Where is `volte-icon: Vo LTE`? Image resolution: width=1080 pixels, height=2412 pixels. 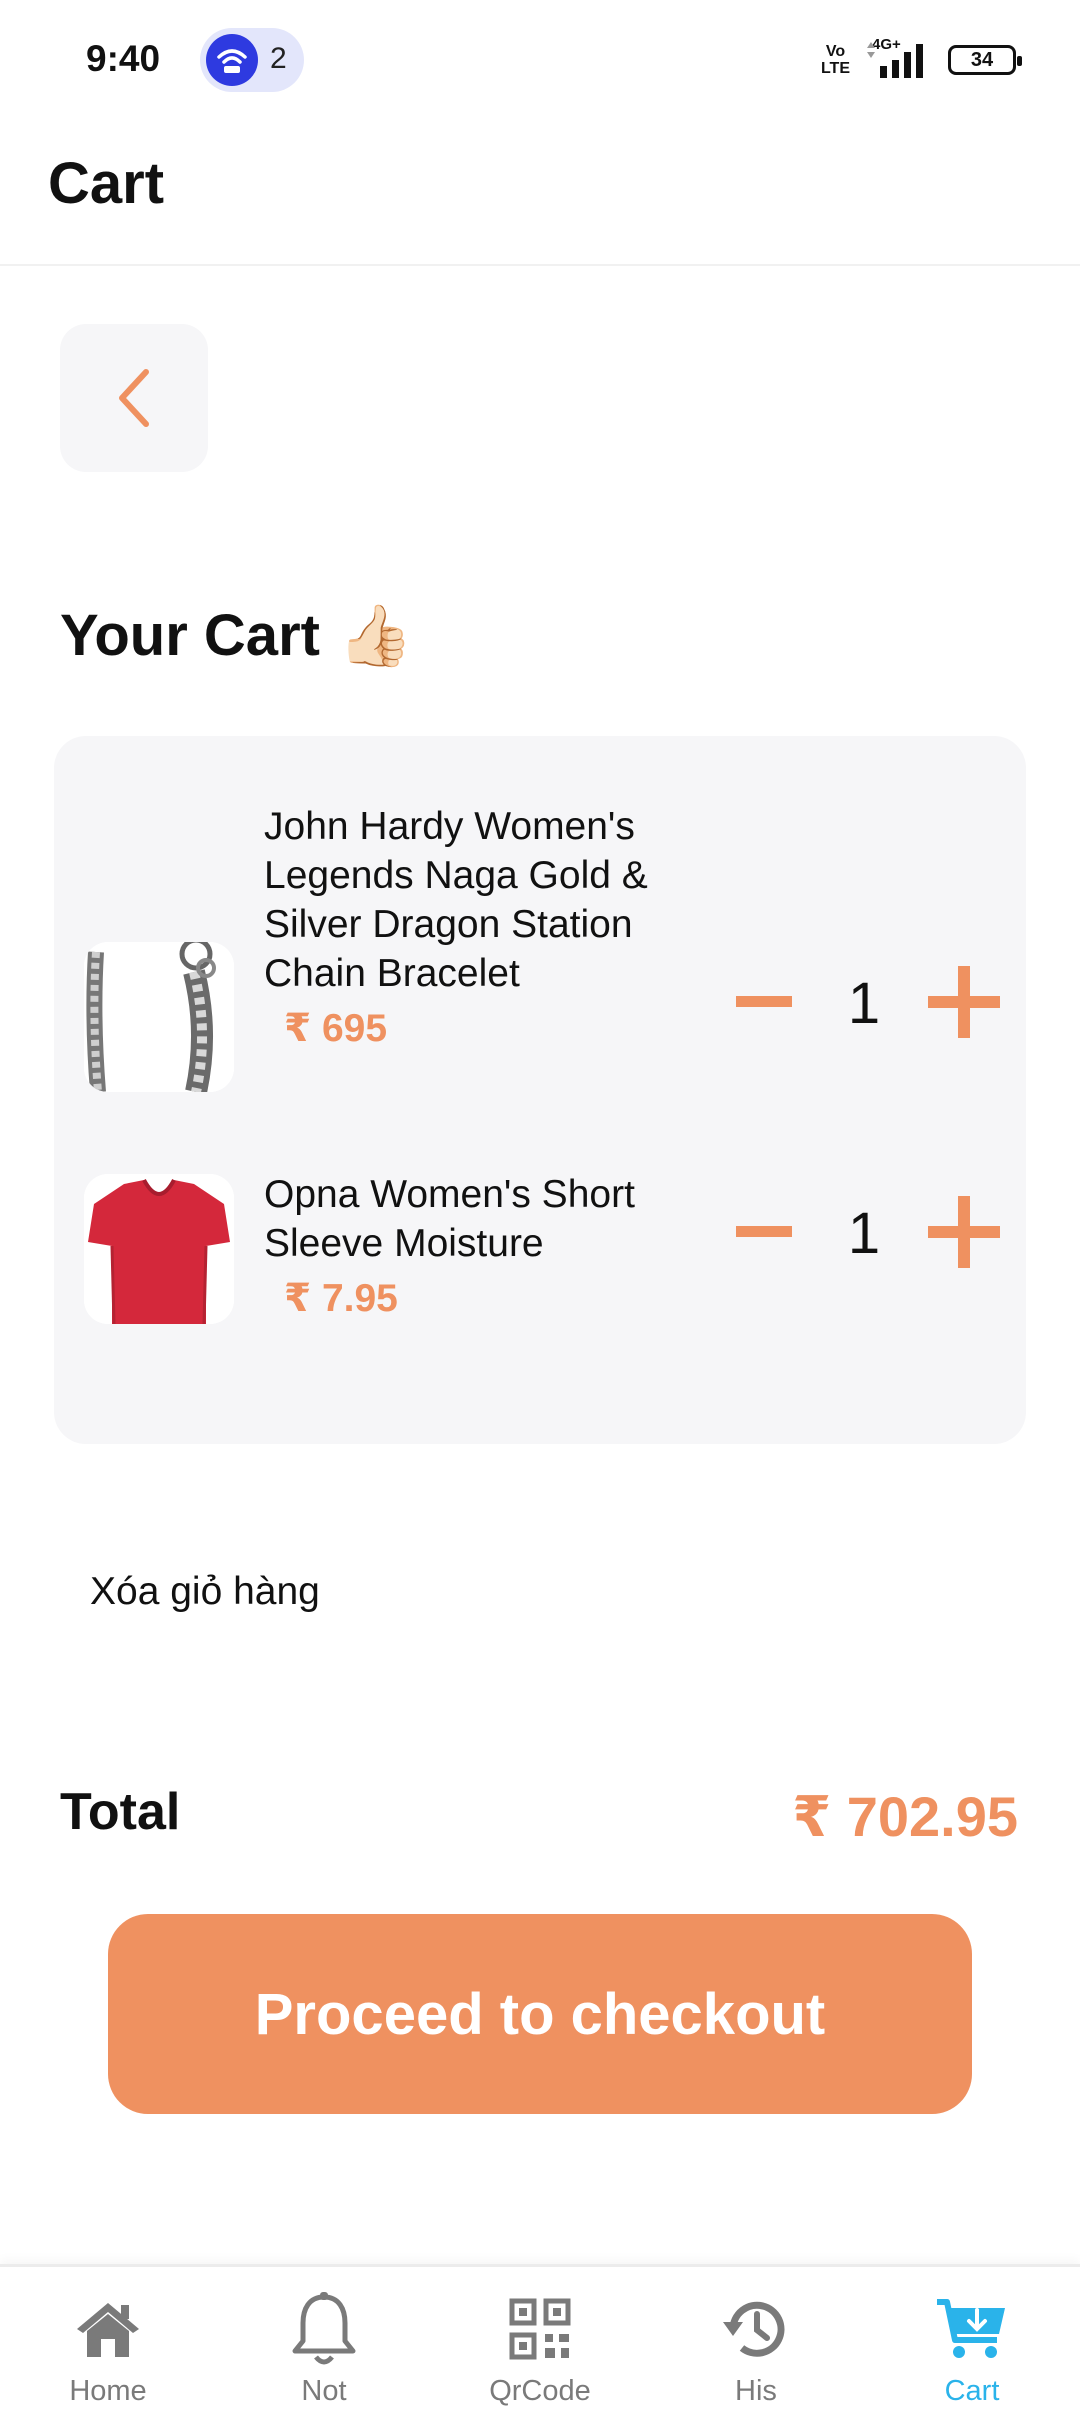 volte-icon: Vo LTE is located at coordinates (835, 60).